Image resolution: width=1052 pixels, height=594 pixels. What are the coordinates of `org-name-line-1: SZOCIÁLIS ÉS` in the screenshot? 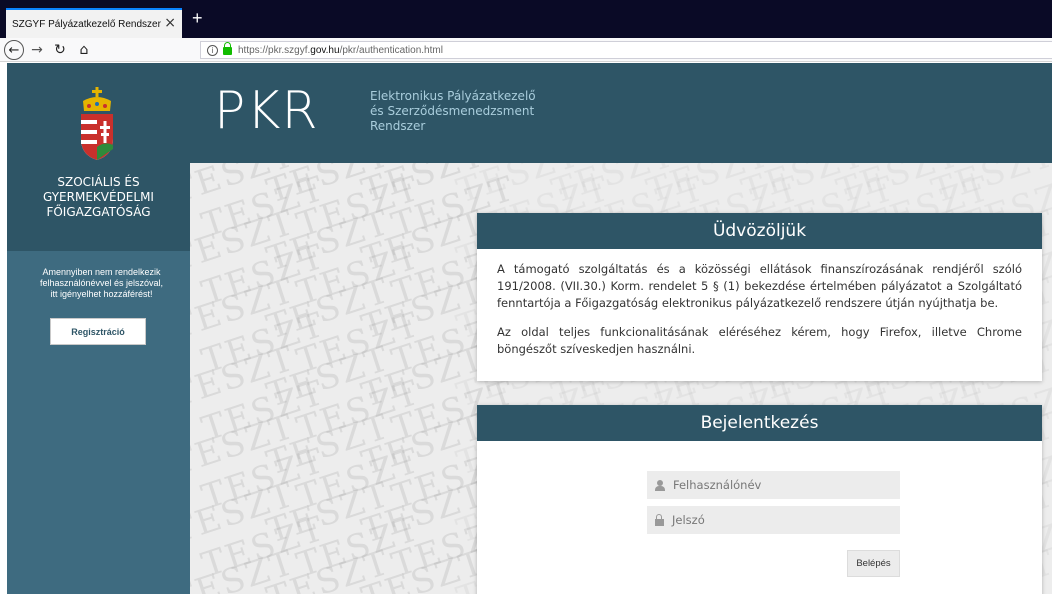 It's located at (98, 182).